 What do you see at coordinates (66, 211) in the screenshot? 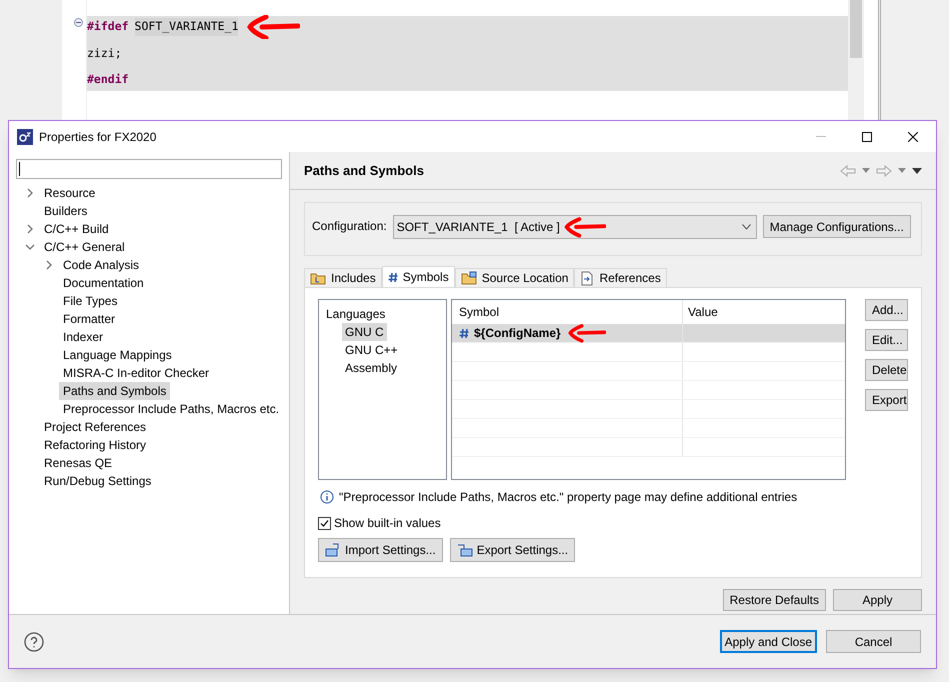
I see `tree-item: Builders` at bounding box center [66, 211].